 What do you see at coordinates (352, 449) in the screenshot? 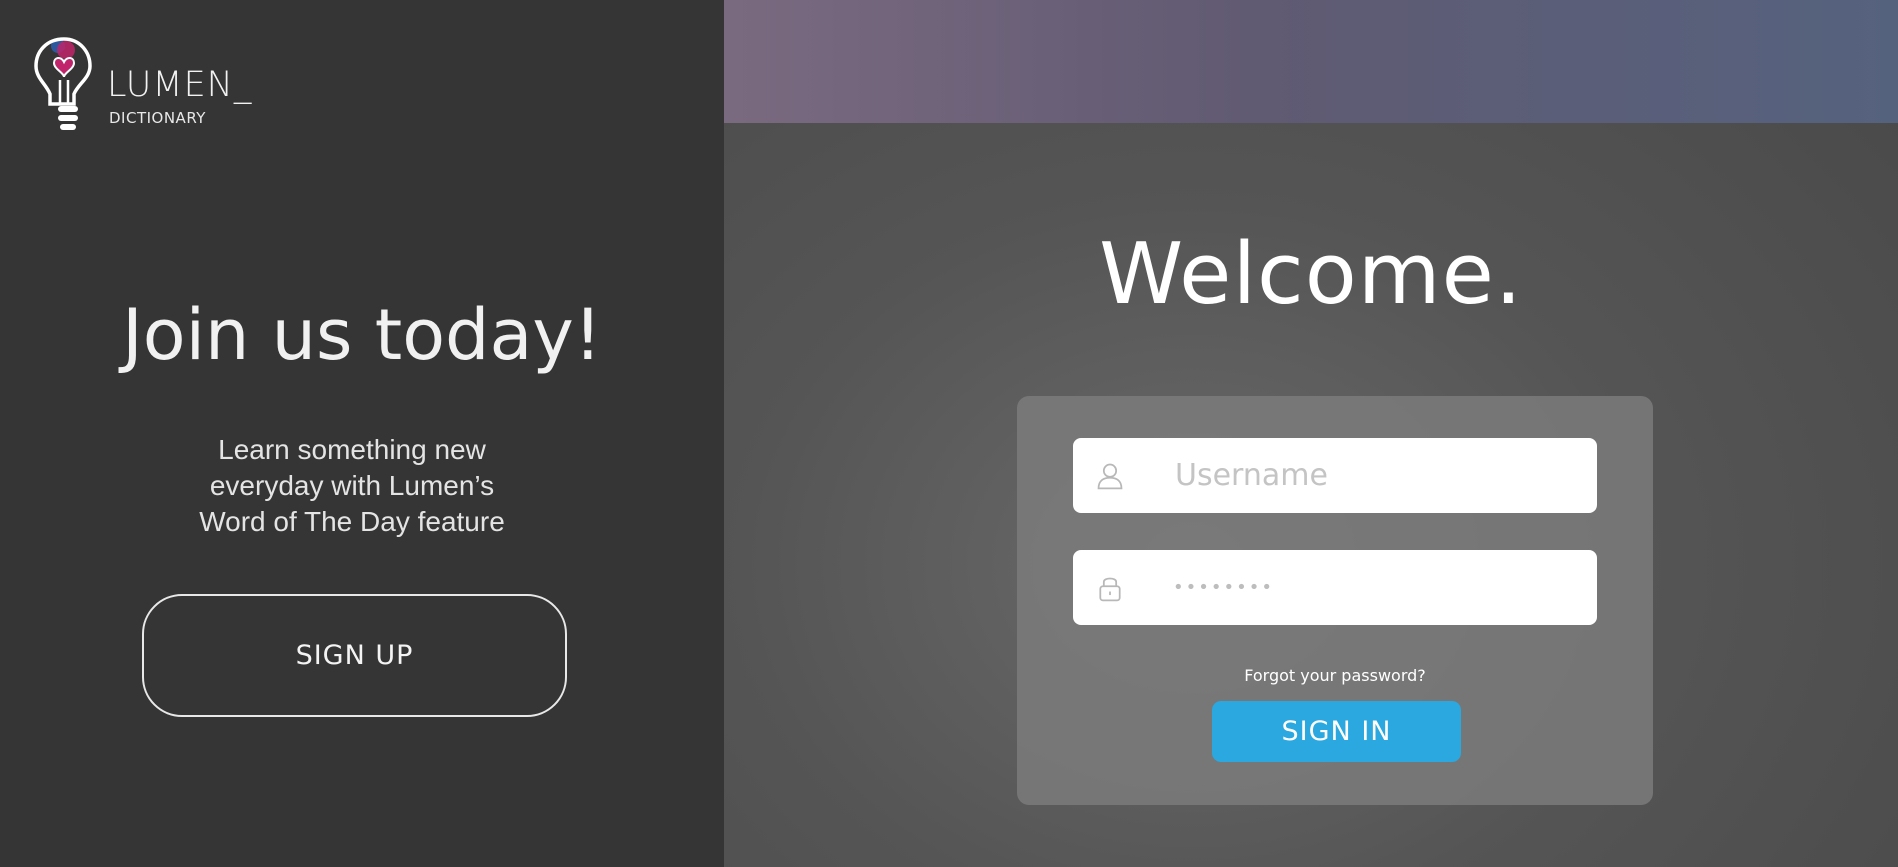
I see `signup-description-line: Learn something new` at bounding box center [352, 449].